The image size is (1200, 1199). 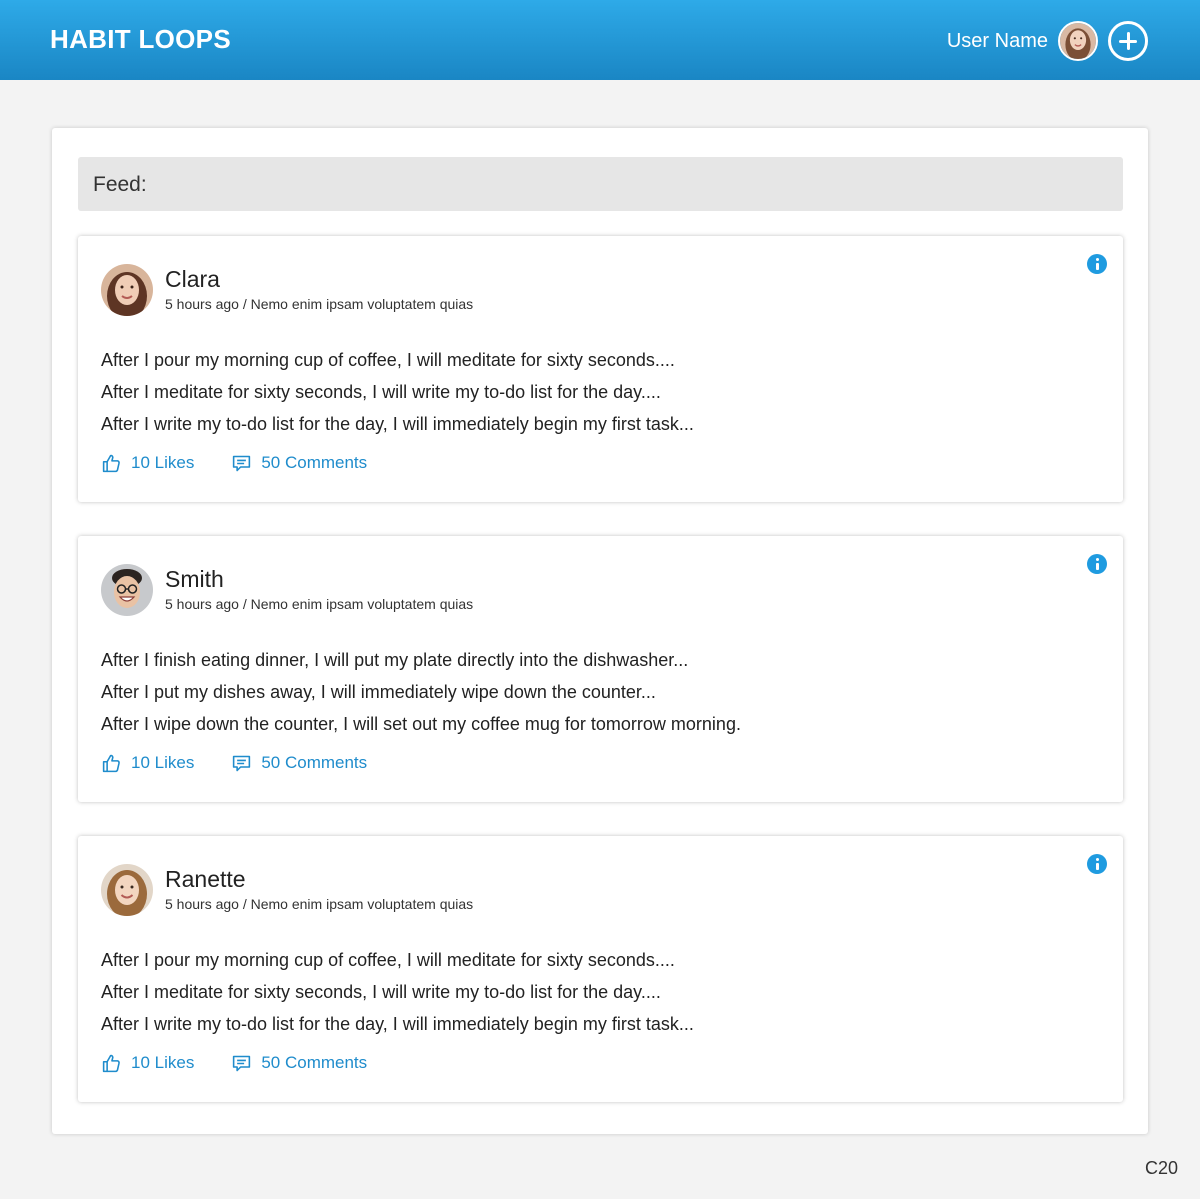 I want to click on avatar-smith-icon, so click(x=127, y=590).